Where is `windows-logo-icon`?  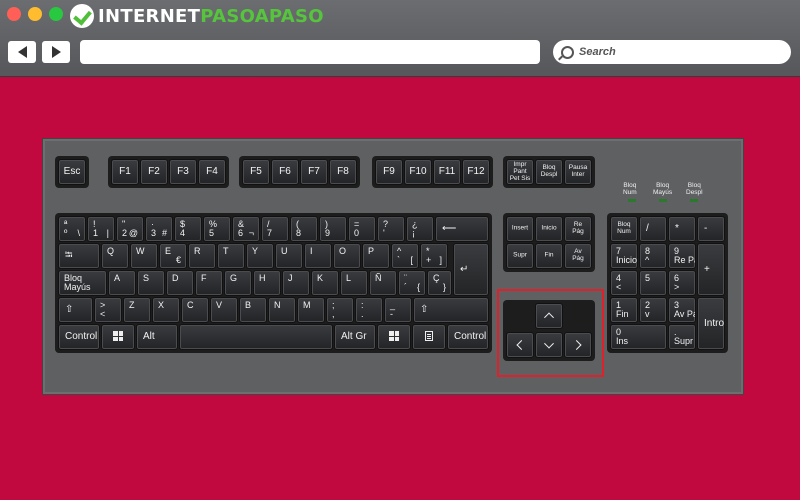
windows-logo-icon is located at coordinates (394, 336).